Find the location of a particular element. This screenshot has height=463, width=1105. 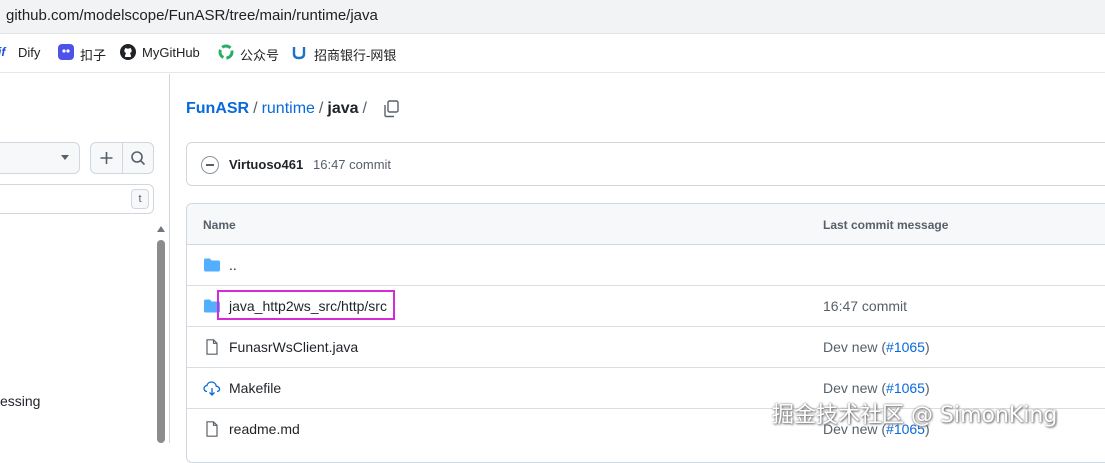

copy-icon is located at coordinates (391, 109).